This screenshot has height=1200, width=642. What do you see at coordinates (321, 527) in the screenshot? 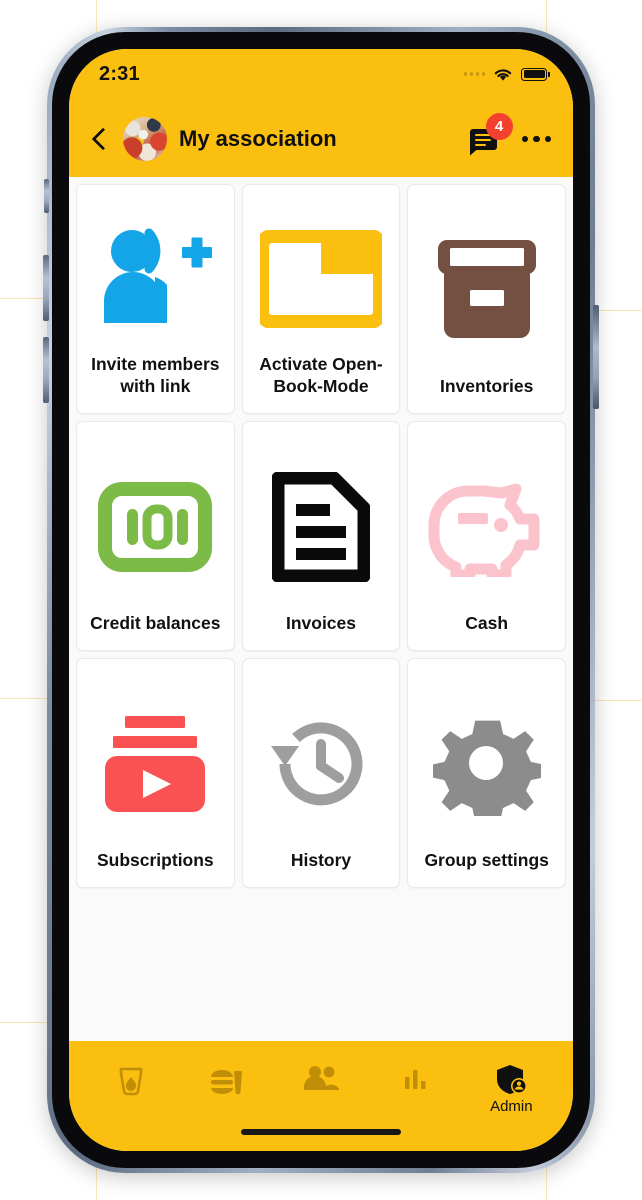
I see `document-icon` at bounding box center [321, 527].